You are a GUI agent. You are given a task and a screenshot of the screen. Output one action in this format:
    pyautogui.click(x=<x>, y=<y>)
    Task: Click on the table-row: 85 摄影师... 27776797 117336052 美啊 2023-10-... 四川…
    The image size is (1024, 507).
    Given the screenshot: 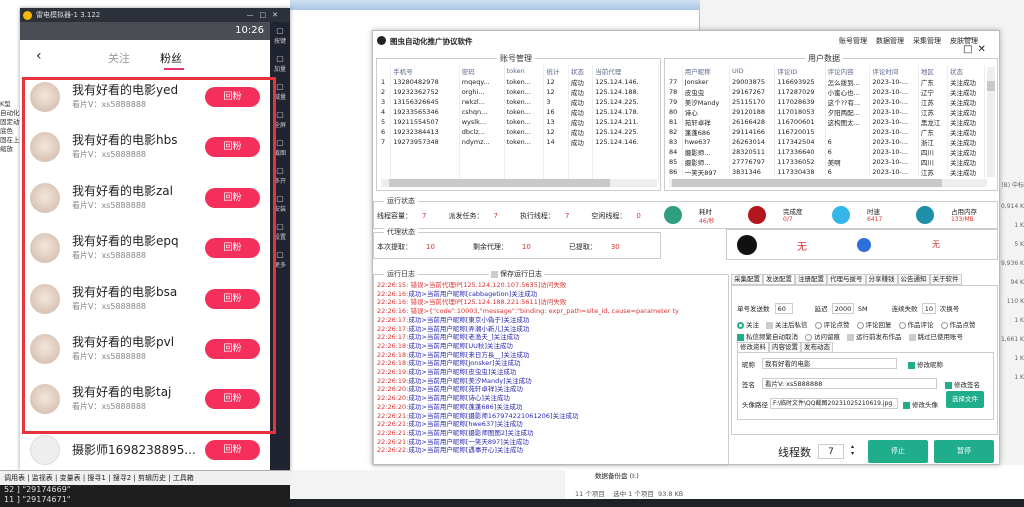 What is the action you would take?
    pyautogui.click(x=826, y=162)
    